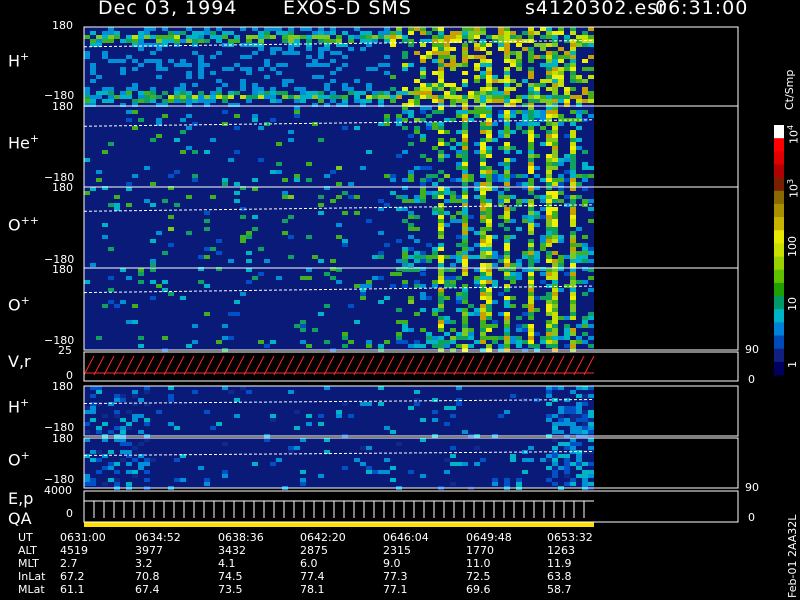 The height and width of the screenshot is (600, 800). Describe the element at coordinates (792, 556) in the screenshot. I see `footer-id: Feb-01 2AA32L` at that location.